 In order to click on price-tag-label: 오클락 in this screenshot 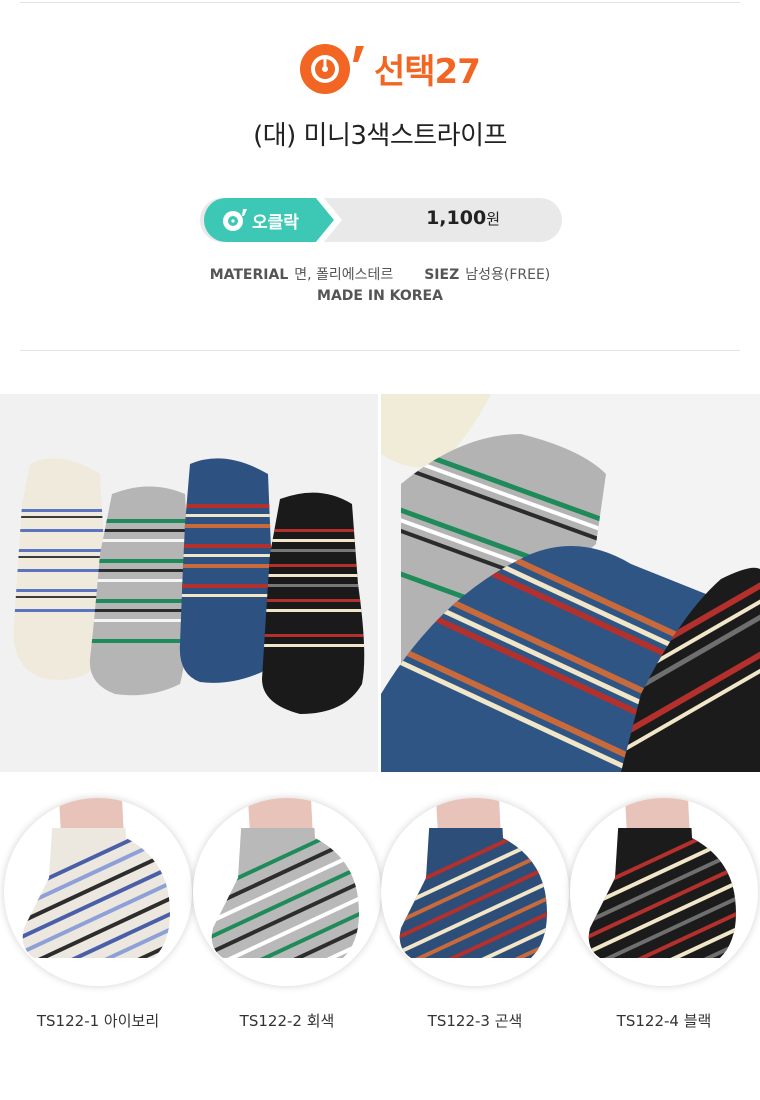, I will do `click(275, 223)`.